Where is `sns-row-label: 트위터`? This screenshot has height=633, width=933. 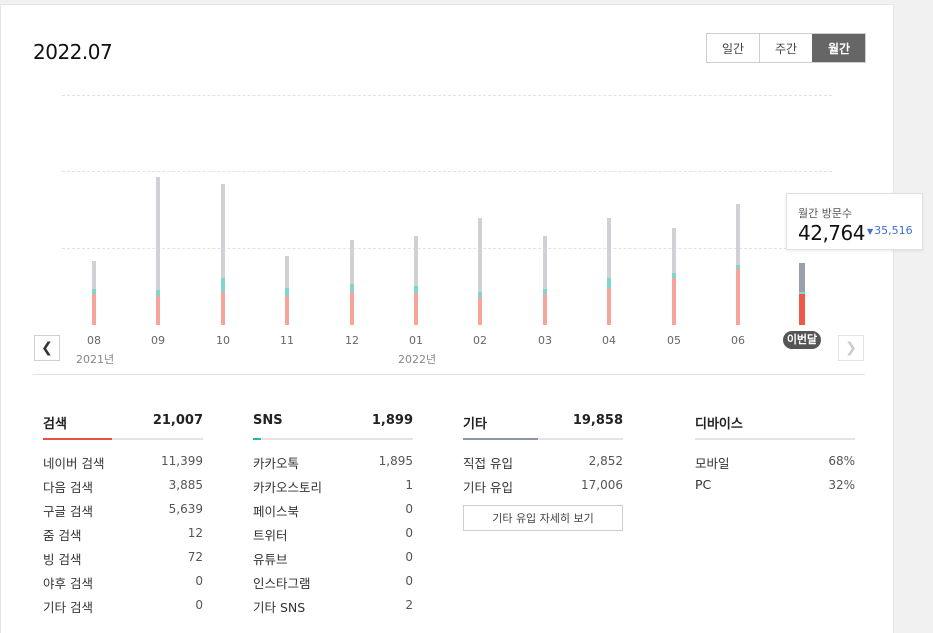
sns-row-label: 트위터 is located at coordinates (270, 535).